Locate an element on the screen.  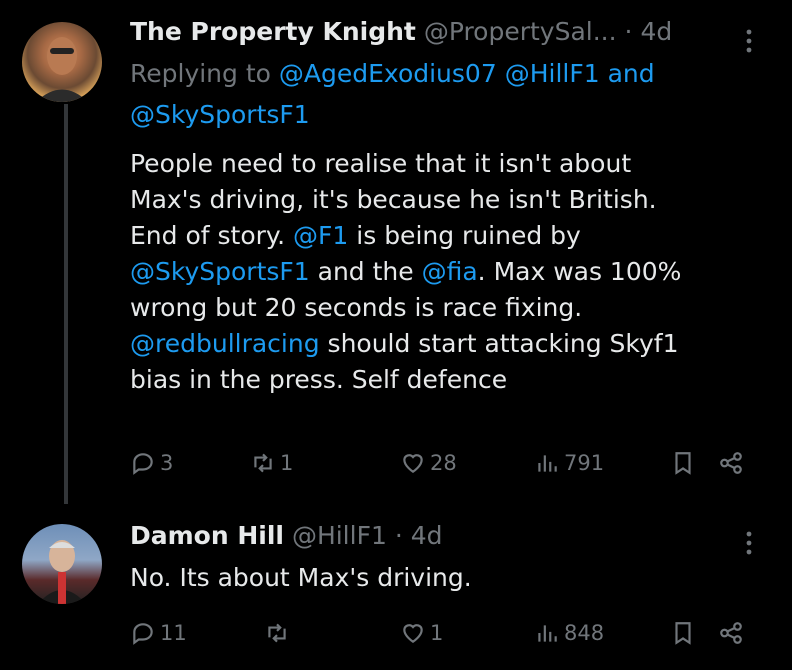
mention-redbullracing: @redbullracing is located at coordinates (225, 343).